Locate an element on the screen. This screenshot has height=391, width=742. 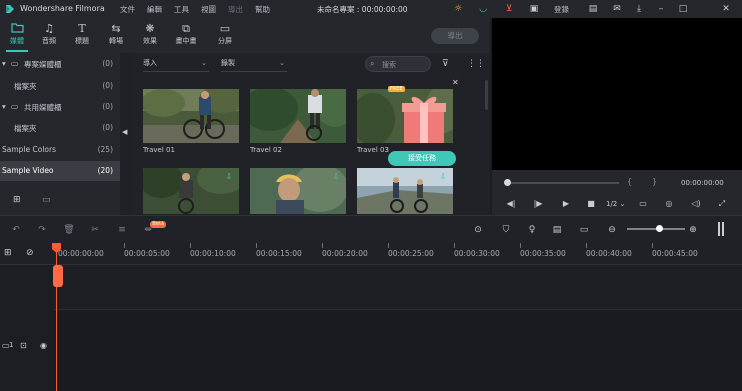
folder-outline-icon: ▭ is located at coordinates (46, 200).